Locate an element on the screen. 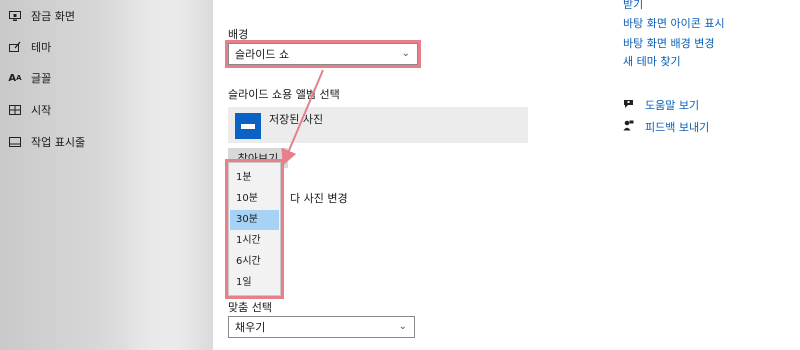 This screenshot has width=800, height=350. sidebar-item-fonts: AA 글꼴 is located at coordinates (29, 78).